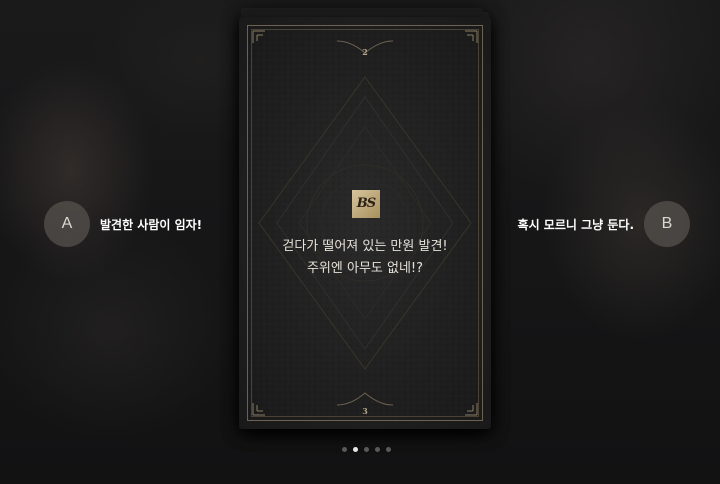 The image size is (720, 484). I want to click on pagination-dot-active, so click(355, 449).